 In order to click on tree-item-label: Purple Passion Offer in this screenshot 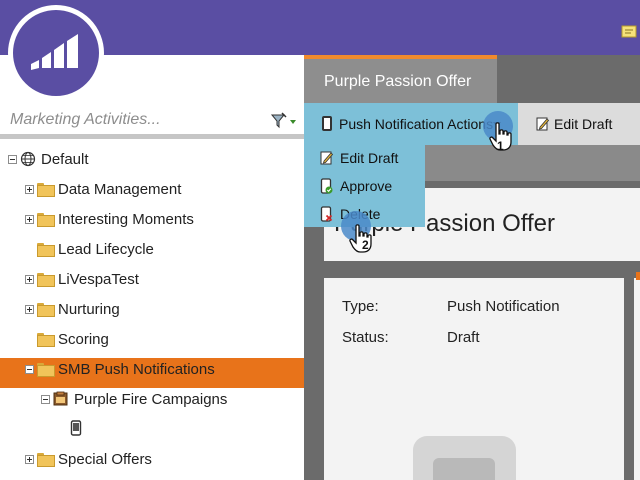, I will do `click(158, 428)`.